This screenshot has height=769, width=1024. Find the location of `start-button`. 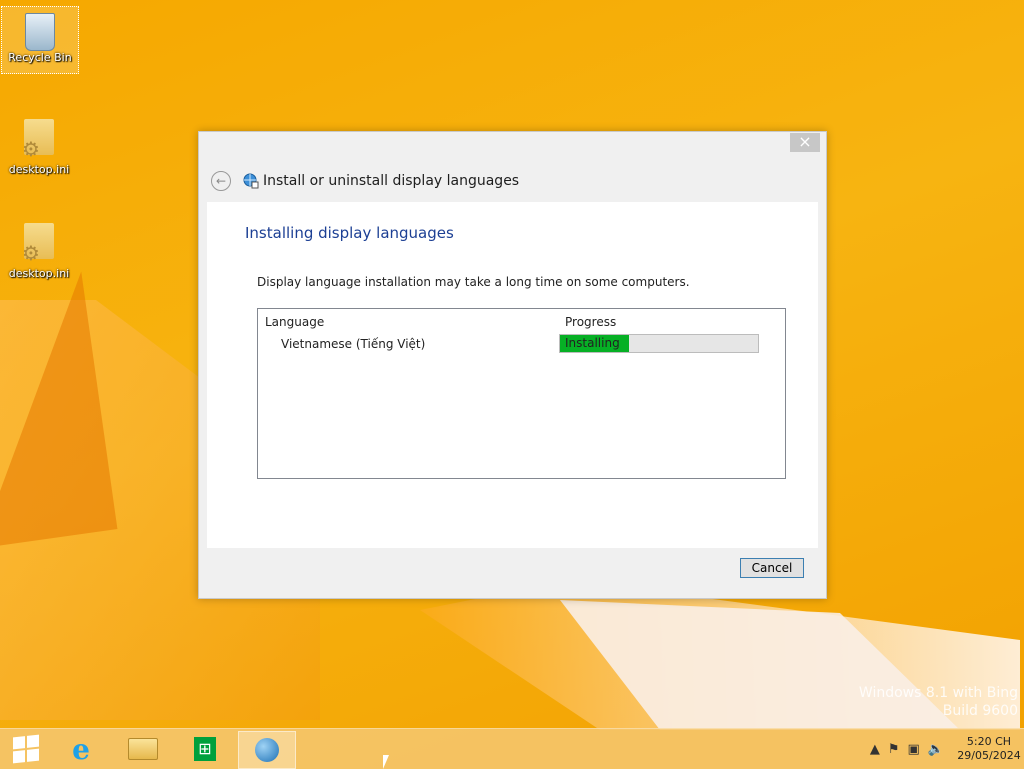

start-button is located at coordinates (26, 749).